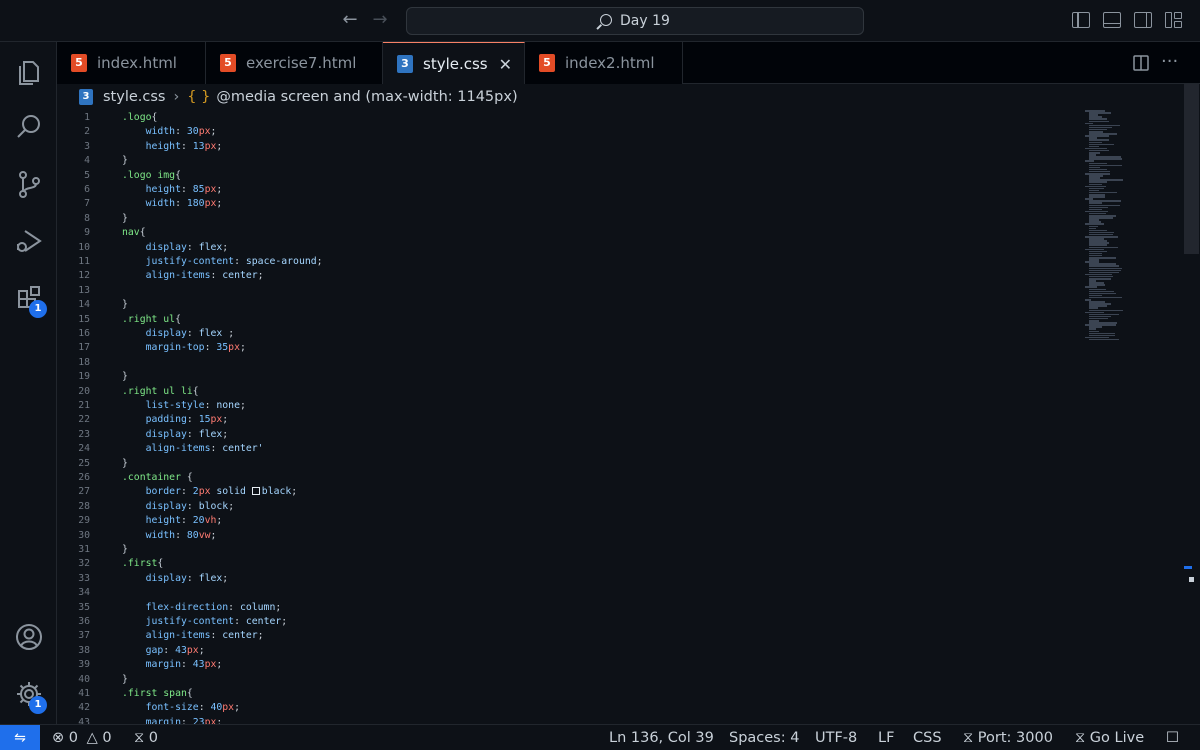 The width and height of the screenshot is (1200, 750). What do you see at coordinates (557, 233) in the screenshot?
I see `code-line: 9 nav{` at bounding box center [557, 233].